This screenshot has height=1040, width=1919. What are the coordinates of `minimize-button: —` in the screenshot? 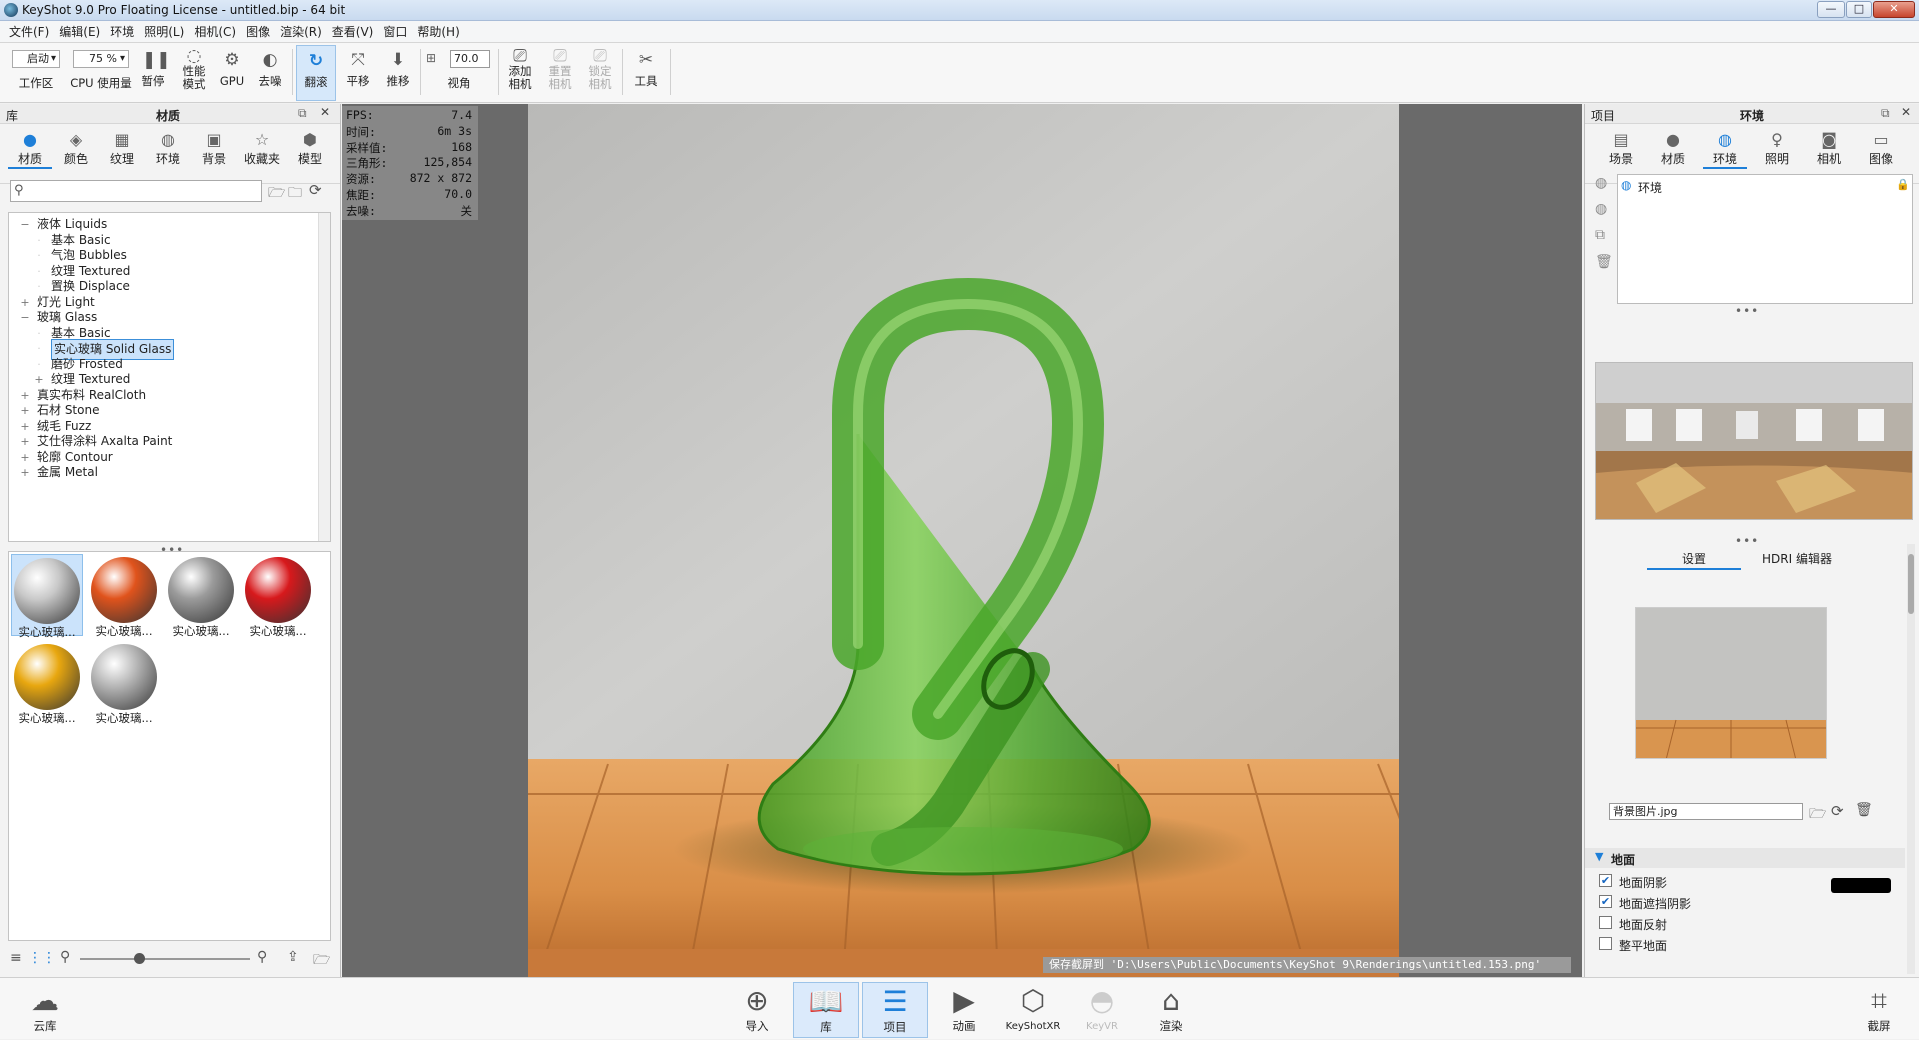 It's located at (1831, 9).